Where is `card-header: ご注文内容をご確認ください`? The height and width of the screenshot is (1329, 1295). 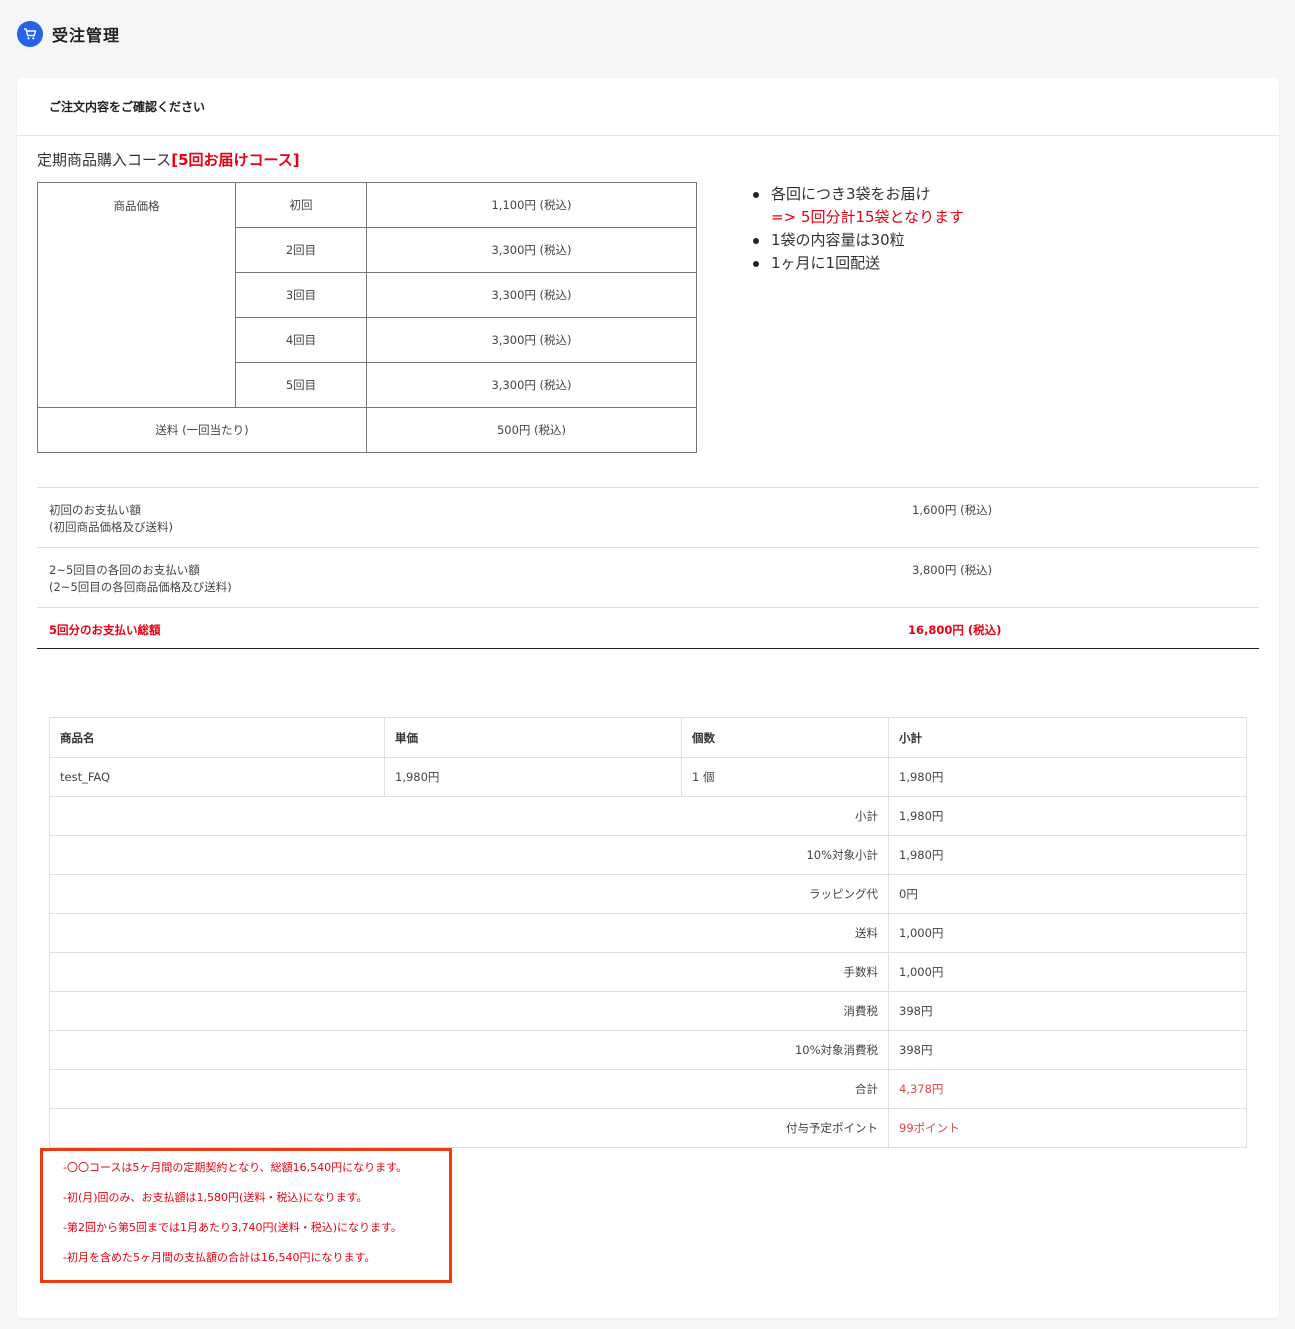 card-header: ご注文内容をご確認ください is located at coordinates (648, 107).